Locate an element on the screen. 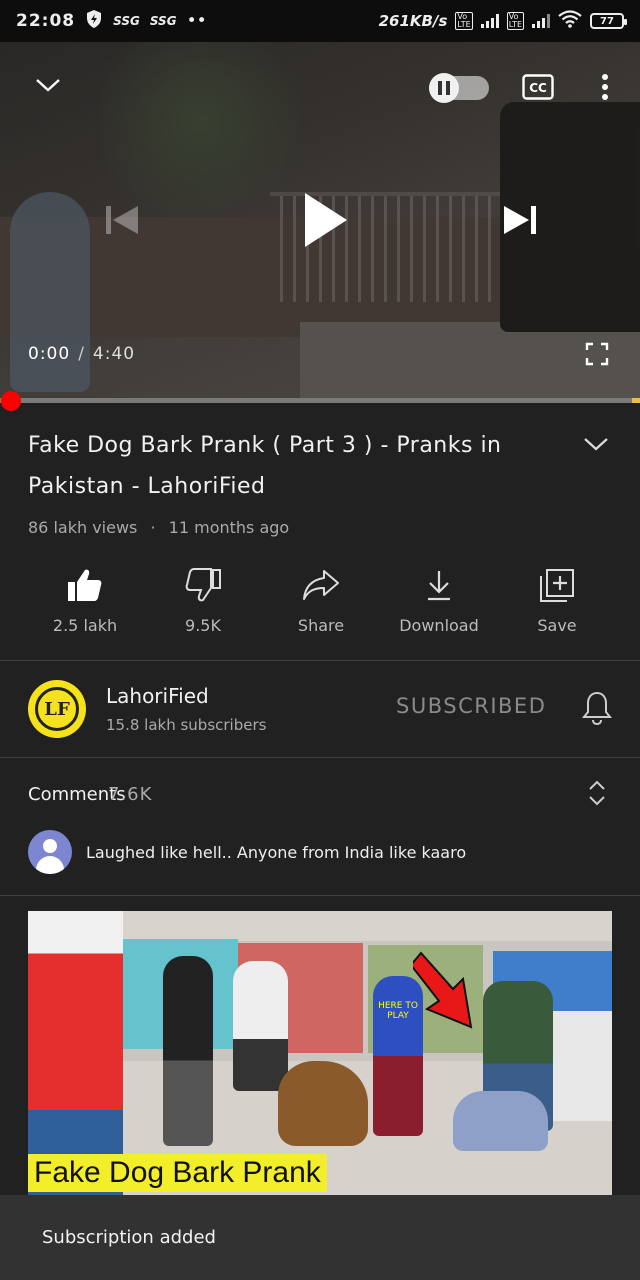 Image resolution: width=640 pixels, height=1280 pixels. autoplay-track is located at coordinates (459, 88).